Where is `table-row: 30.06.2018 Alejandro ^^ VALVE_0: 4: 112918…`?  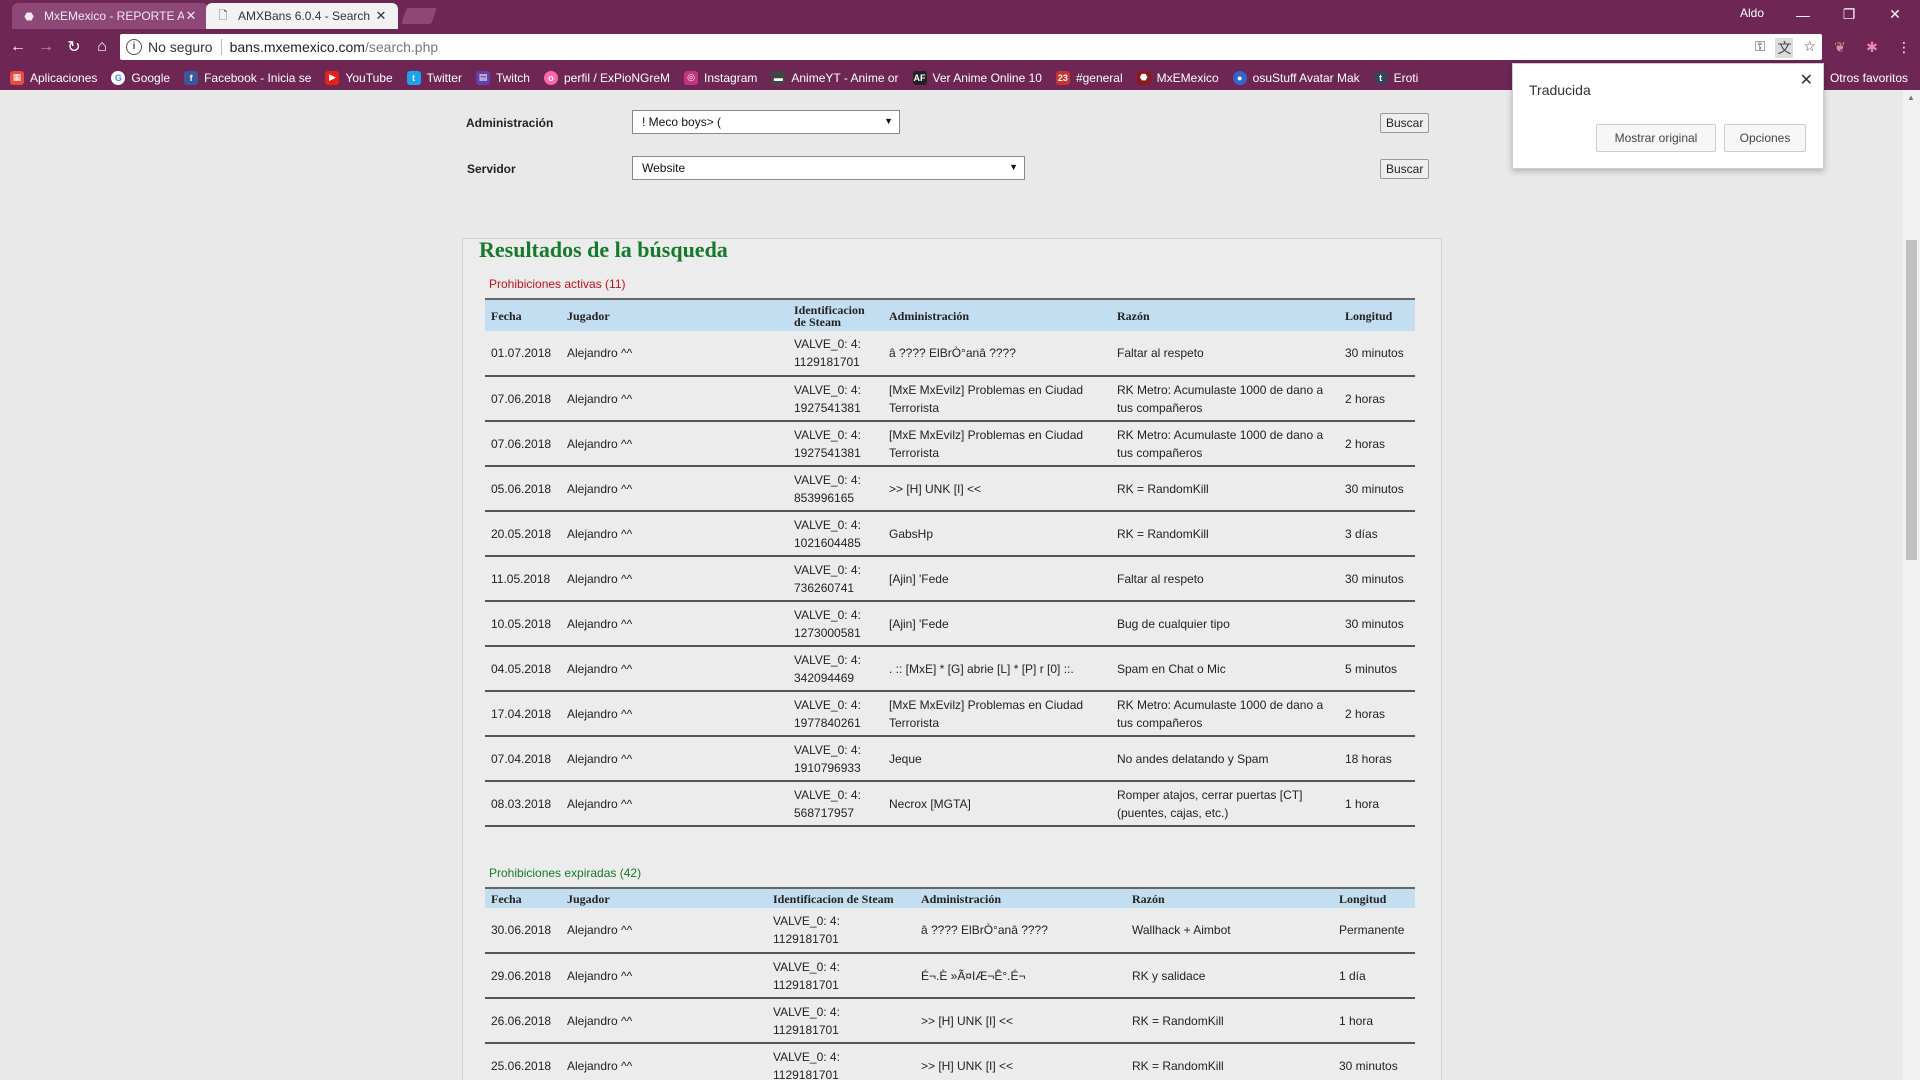
table-row: 30.06.2018 Alejandro ^^ VALVE_0: 4: 112918… is located at coordinates (950, 931).